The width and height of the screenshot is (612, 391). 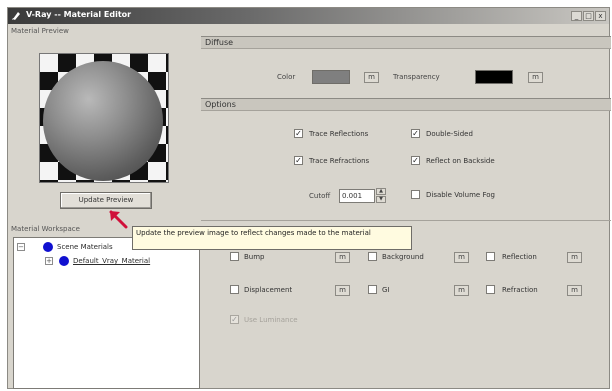 What do you see at coordinates (386, 290) in the screenshot?
I see `gi-label: GI` at bounding box center [386, 290].